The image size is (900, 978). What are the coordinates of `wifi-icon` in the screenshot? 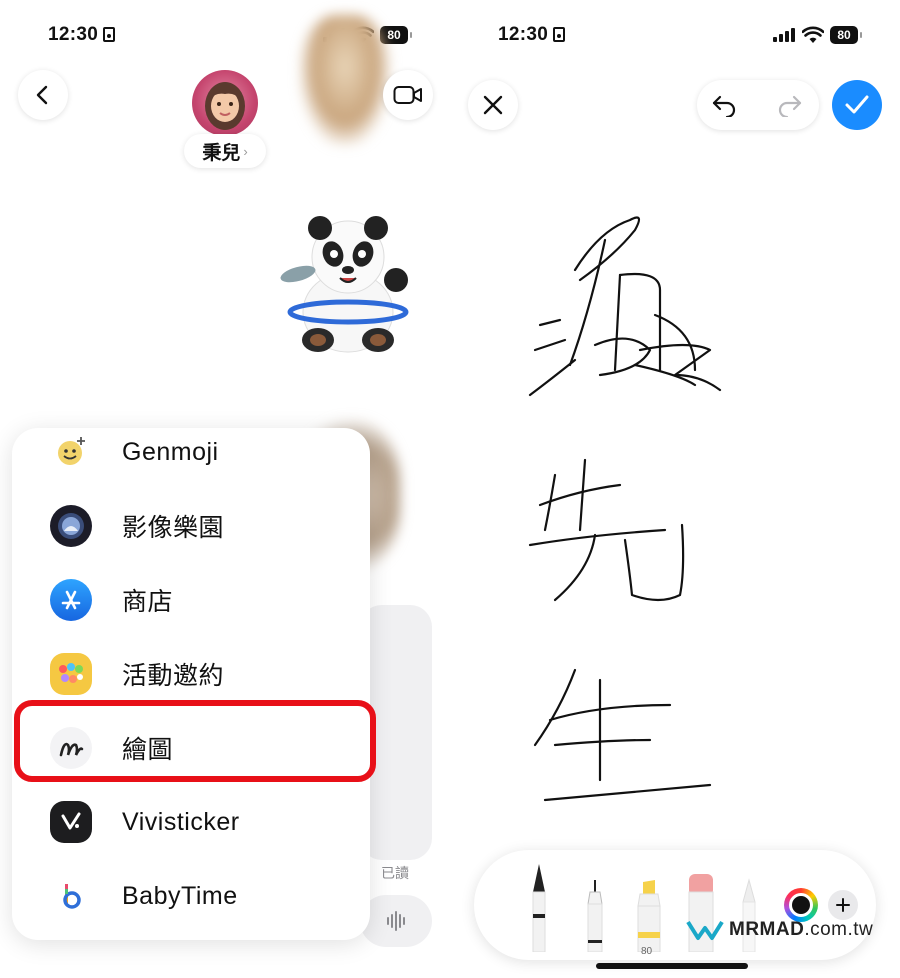 It's located at (813, 34).